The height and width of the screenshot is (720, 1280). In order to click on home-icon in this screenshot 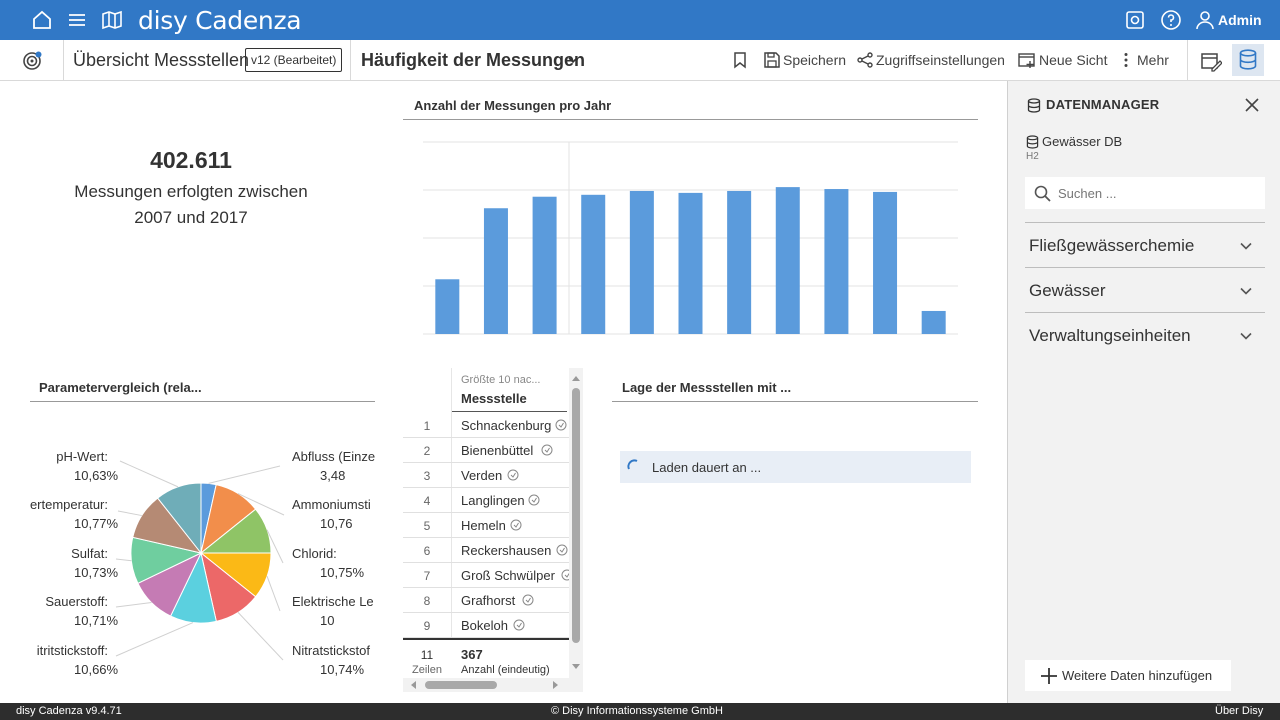, I will do `click(42, 20)`.